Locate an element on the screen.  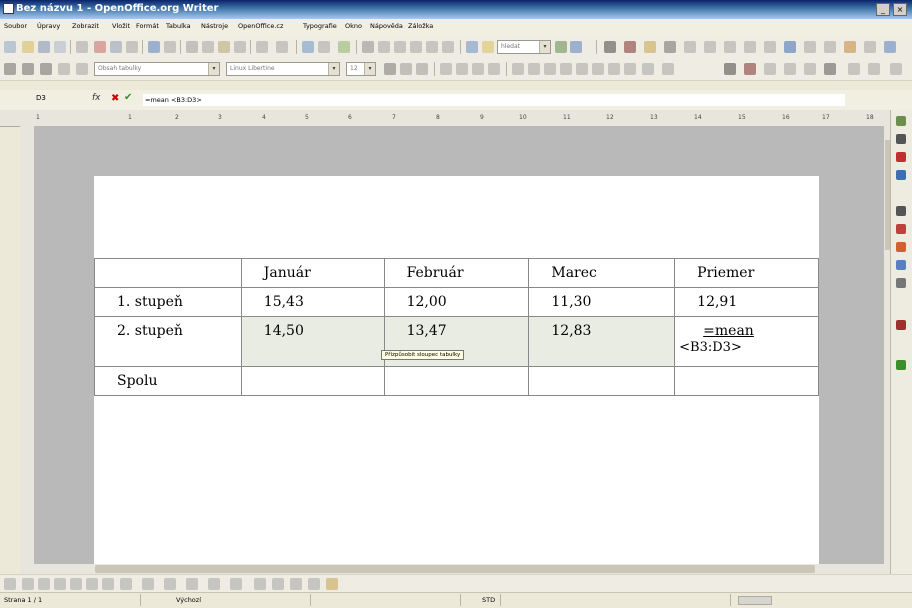
flowcharts-icon is located at coordinates (192, 584).